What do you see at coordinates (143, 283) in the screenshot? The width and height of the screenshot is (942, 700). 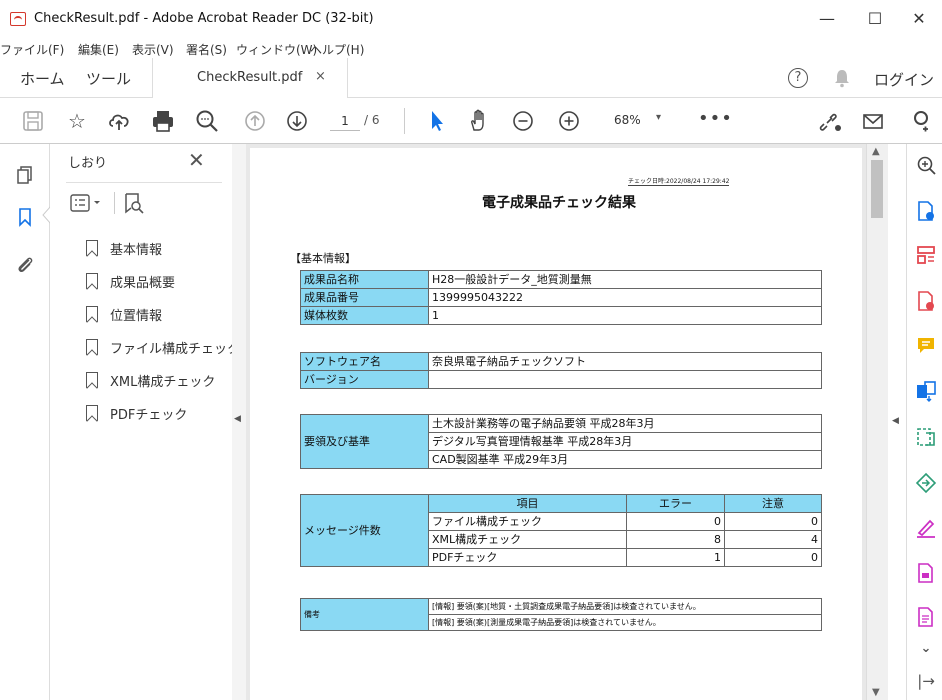 I see `bookmark-label: 成果品概要` at bounding box center [143, 283].